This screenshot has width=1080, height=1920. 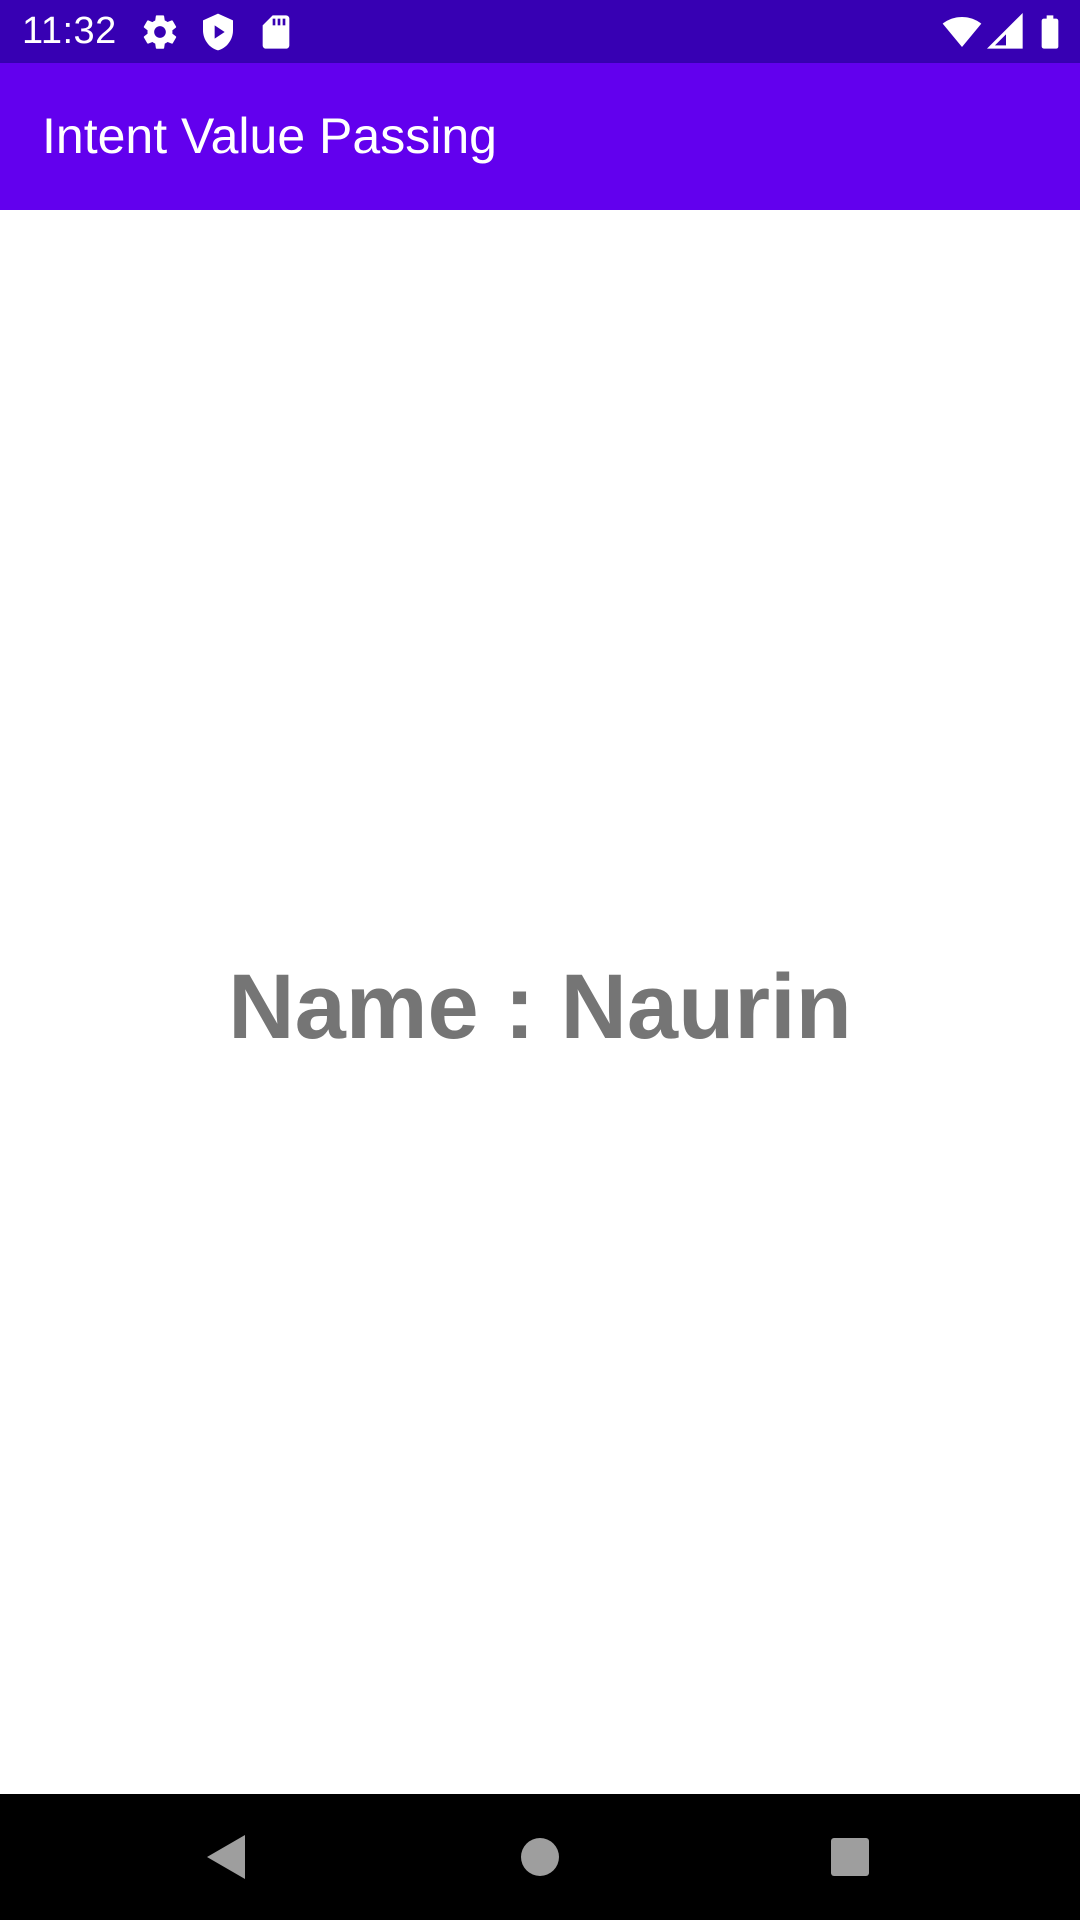 I want to click on shield-play-icon, so click(x=218, y=32).